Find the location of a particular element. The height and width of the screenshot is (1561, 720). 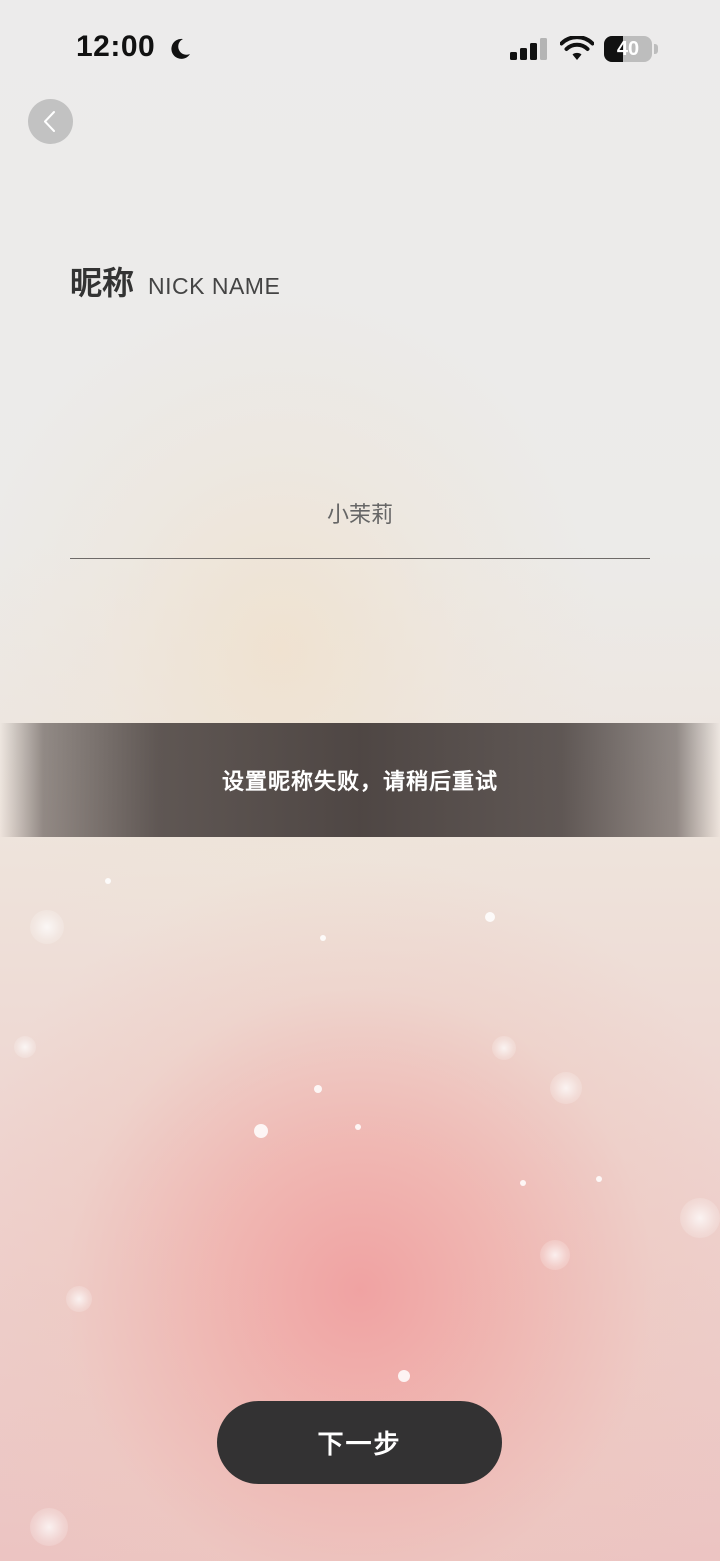

cellular-signal-icon is located at coordinates (529, 49).